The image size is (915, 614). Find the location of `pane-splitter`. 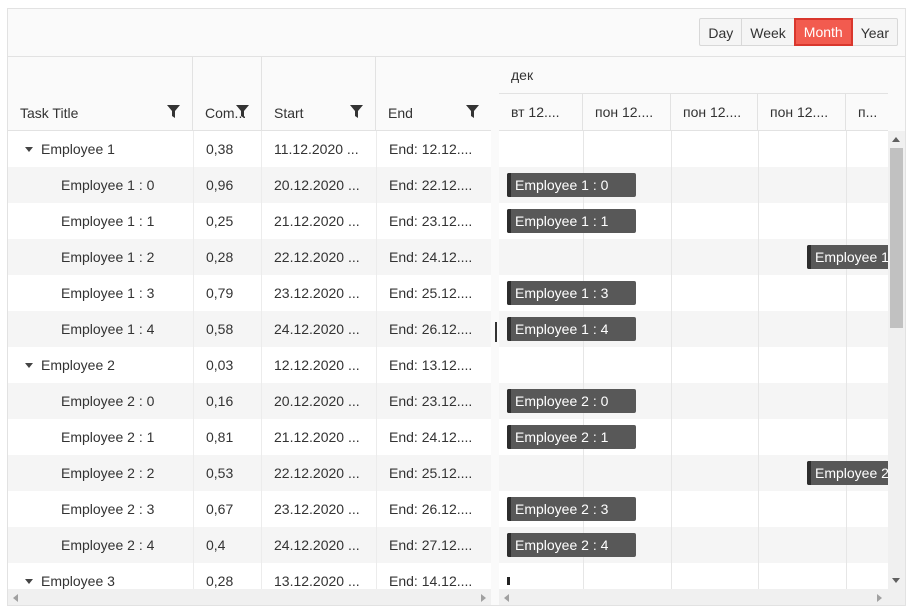

pane-splitter is located at coordinates (495, 331).